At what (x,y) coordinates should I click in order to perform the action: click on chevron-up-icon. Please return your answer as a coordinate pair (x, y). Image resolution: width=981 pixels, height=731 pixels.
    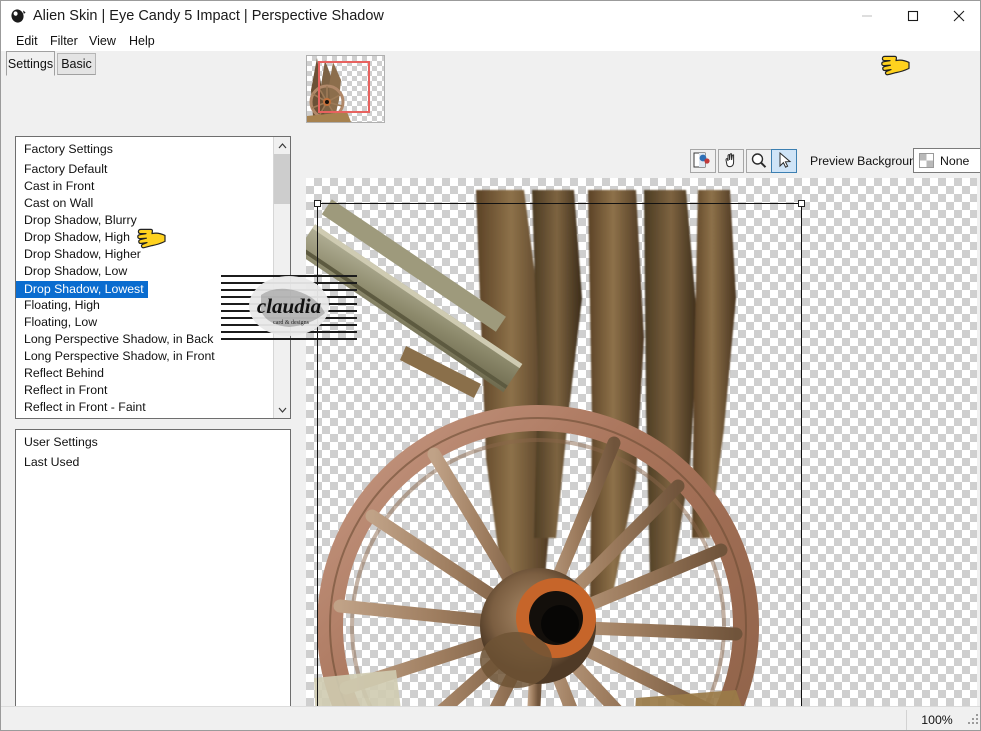
    Looking at the image, I should click on (282, 146).